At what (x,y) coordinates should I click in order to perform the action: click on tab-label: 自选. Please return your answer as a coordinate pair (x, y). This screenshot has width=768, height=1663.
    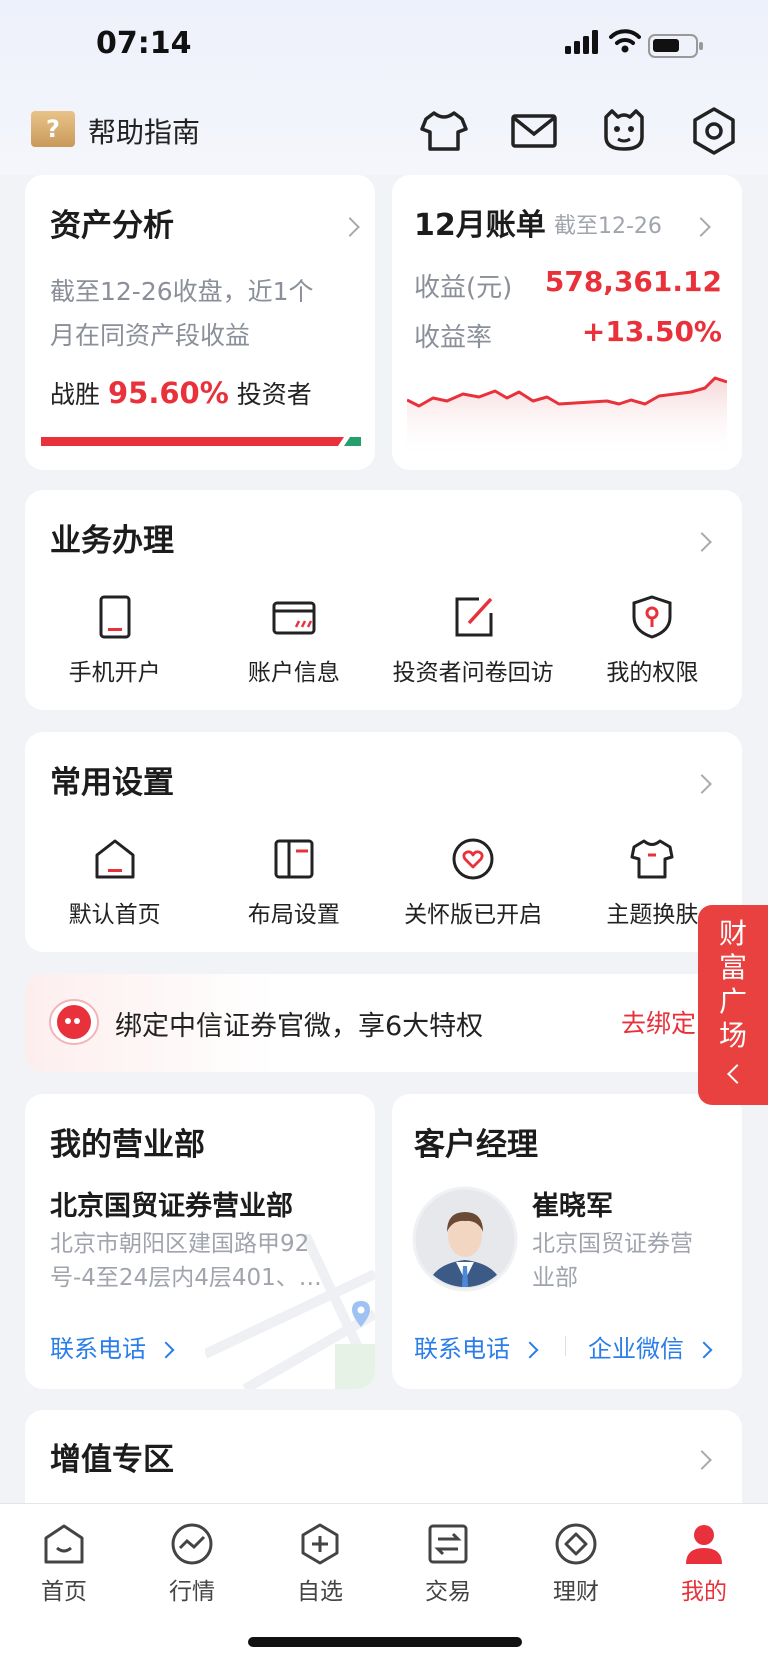
    Looking at the image, I should click on (320, 1592).